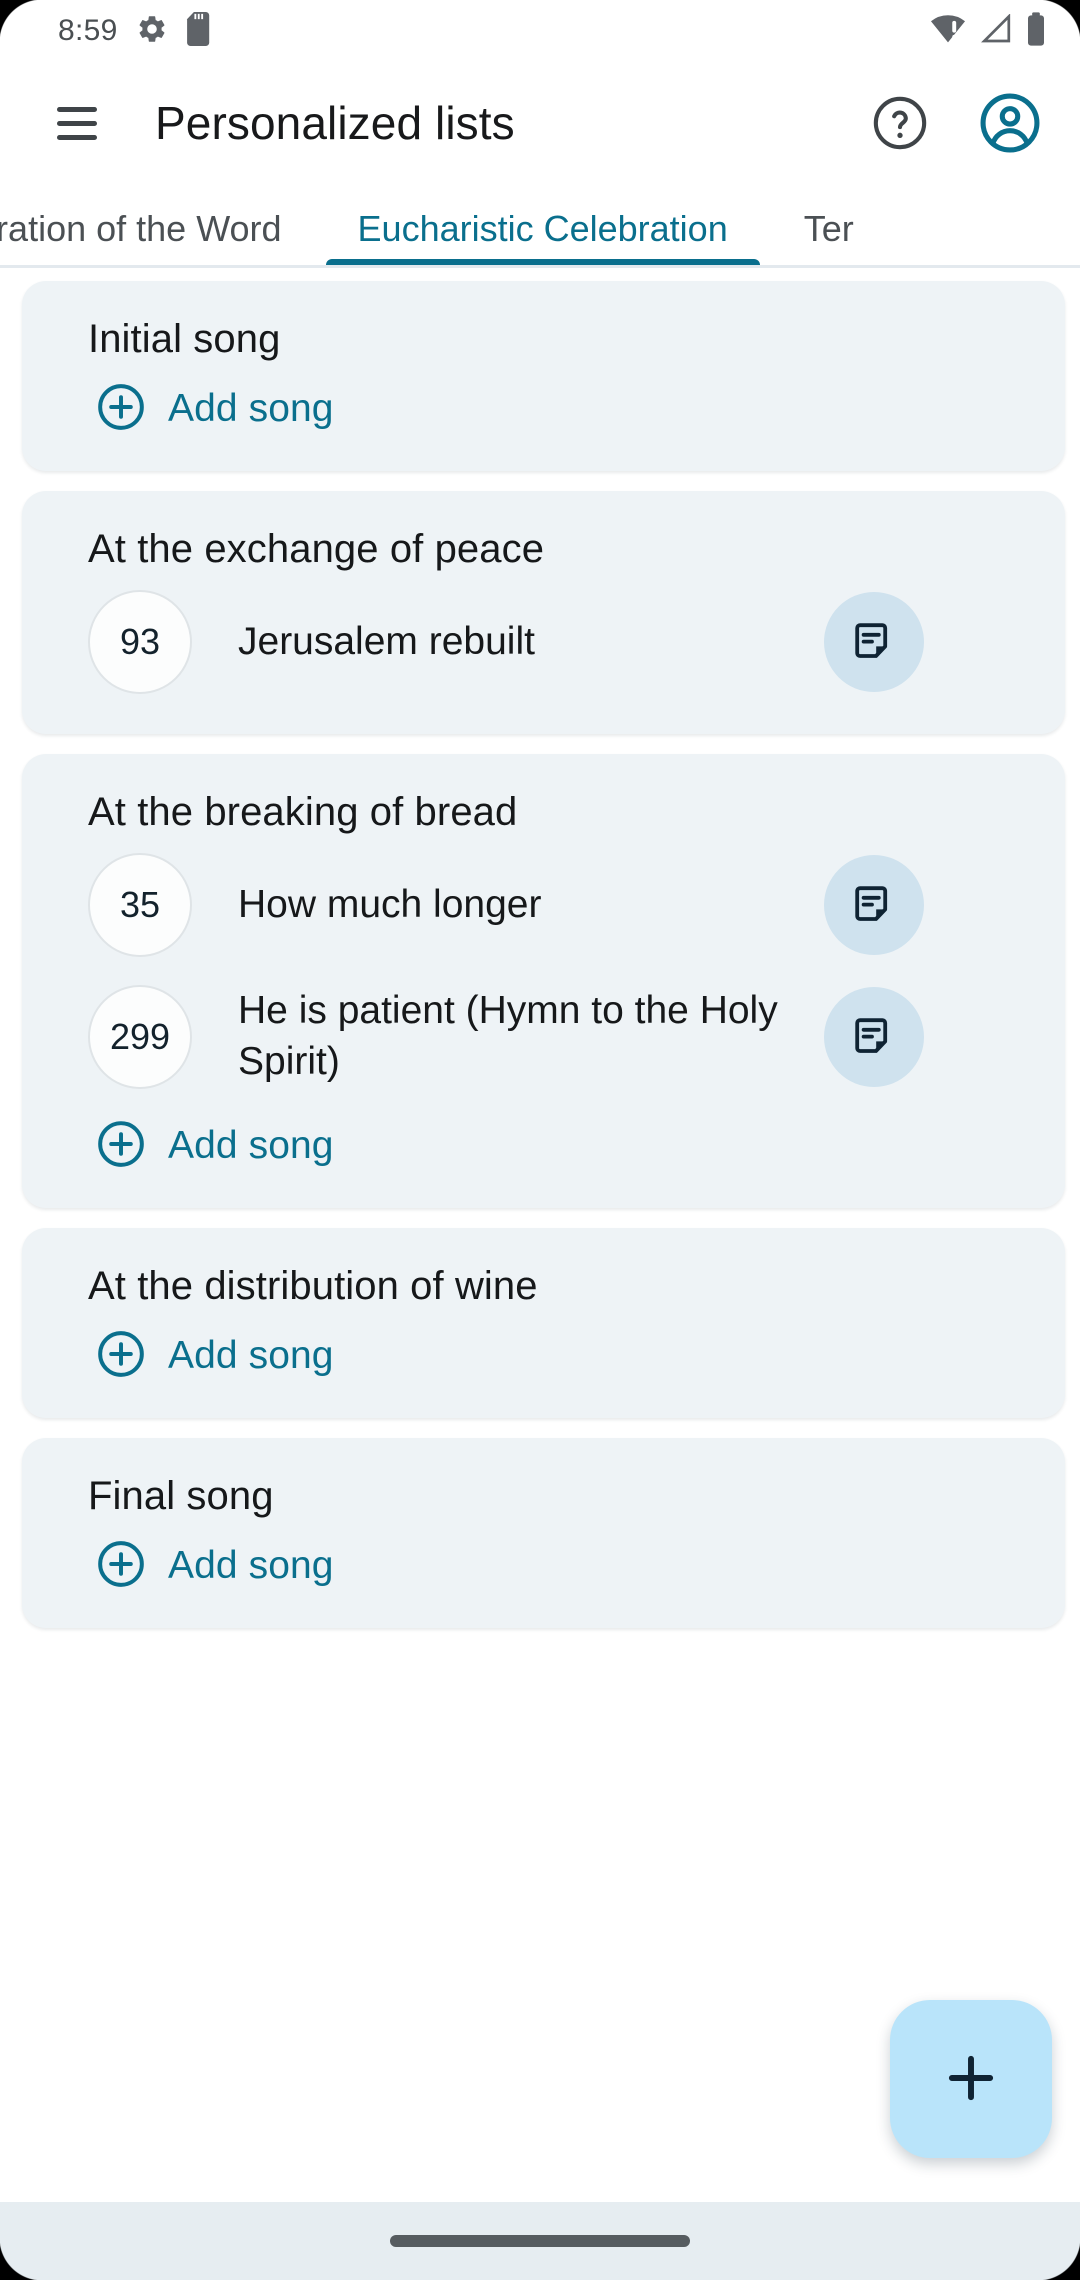 This screenshot has height=2280, width=1080. What do you see at coordinates (829, 224) in the screenshot?
I see `tab-ter: Ter` at bounding box center [829, 224].